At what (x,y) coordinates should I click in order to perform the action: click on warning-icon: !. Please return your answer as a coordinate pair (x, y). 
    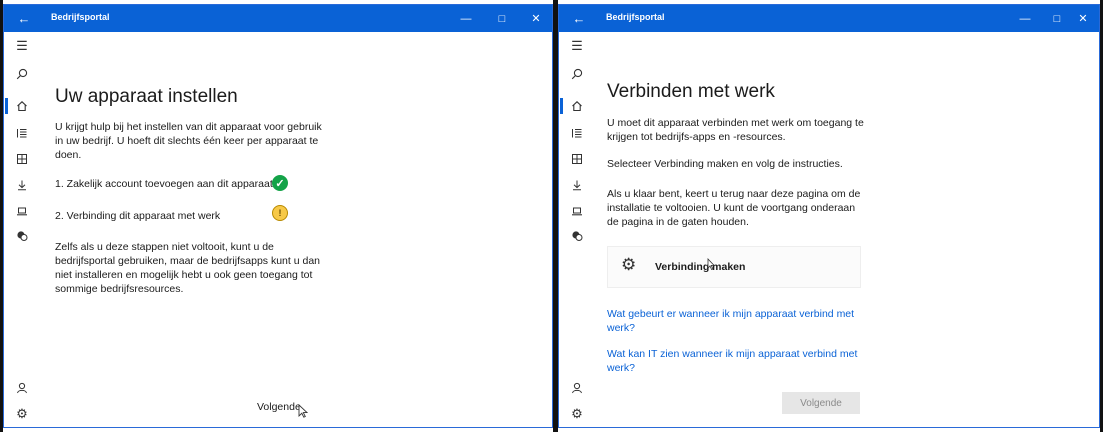
    Looking at the image, I should click on (280, 213).